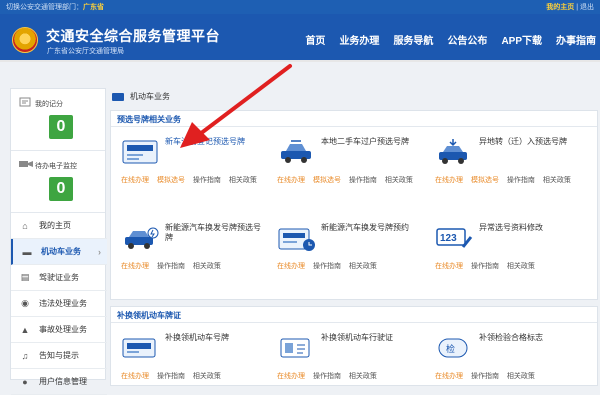  Describe the element at coordinates (506, 358) in the screenshot. I see `service-inspection-sign: 检 补领检验合格标志 在线办理 操作指南 相关政策` at that location.